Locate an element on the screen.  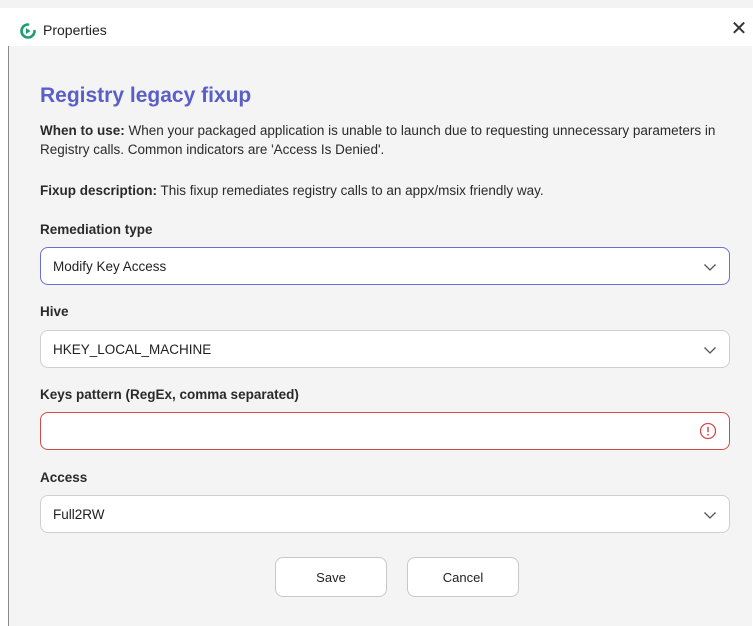
hive-select: HKEY_LOCAL_MACHINE is located at coordinates (385, 349).